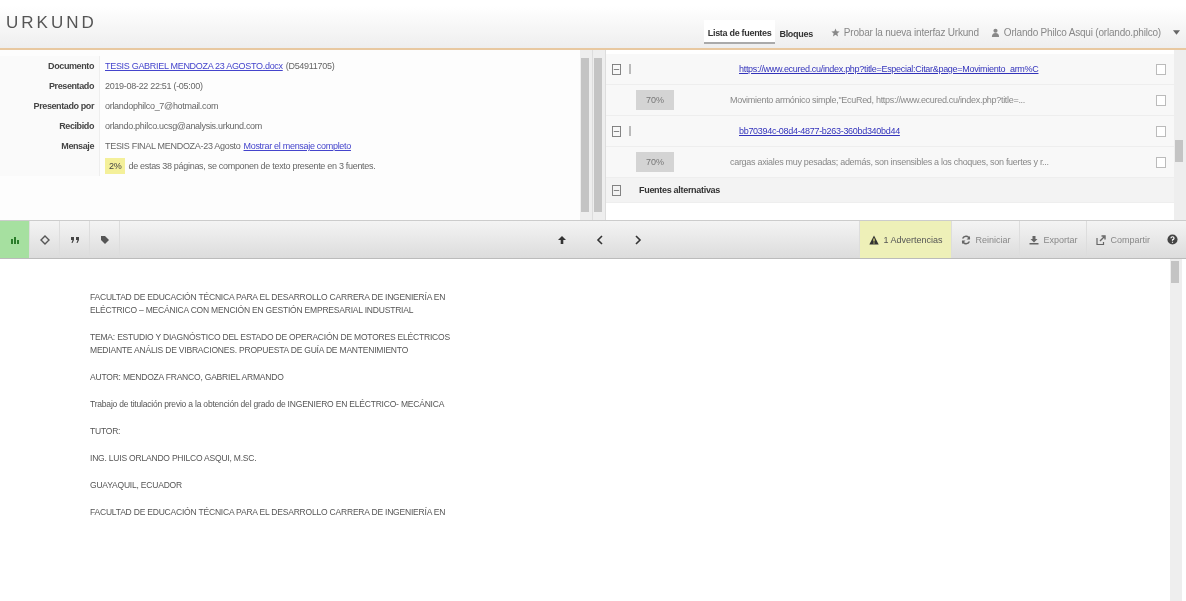  What do you see at coordinates (174, 458) in the screenshot?
I see `document-paragraph: ING. LUIS ORLANDO PHILCO ASQUI, M.SC.` at bounding box center [174, 458].